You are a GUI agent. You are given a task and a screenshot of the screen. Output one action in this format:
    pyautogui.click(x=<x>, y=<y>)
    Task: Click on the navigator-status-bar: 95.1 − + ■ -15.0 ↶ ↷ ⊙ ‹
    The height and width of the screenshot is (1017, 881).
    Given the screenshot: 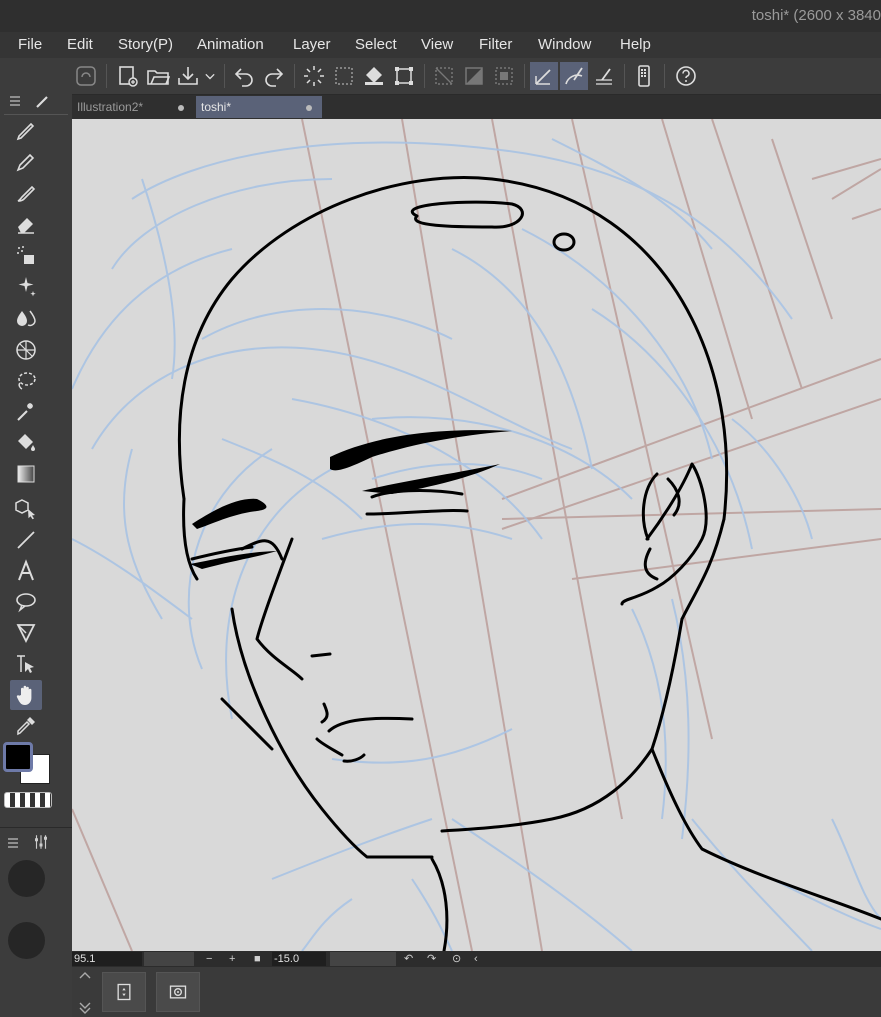 What is the action you would take?
    pyautogui.click(x=476, y=959)
    